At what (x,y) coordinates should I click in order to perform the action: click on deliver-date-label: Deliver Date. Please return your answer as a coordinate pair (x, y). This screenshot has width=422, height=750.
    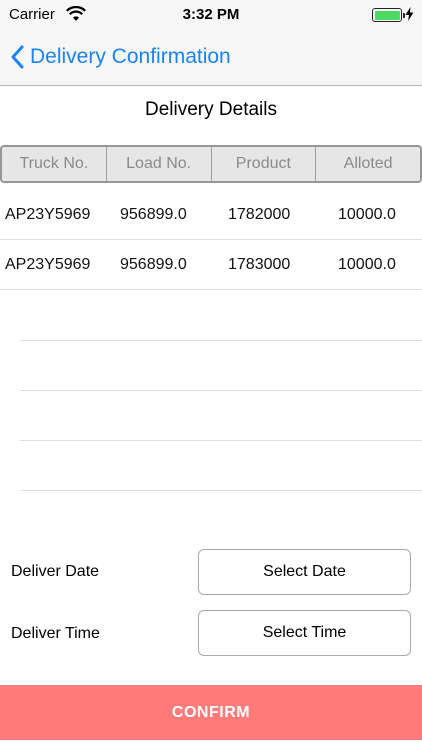
    Looking at the image, I should click on (55, 571).